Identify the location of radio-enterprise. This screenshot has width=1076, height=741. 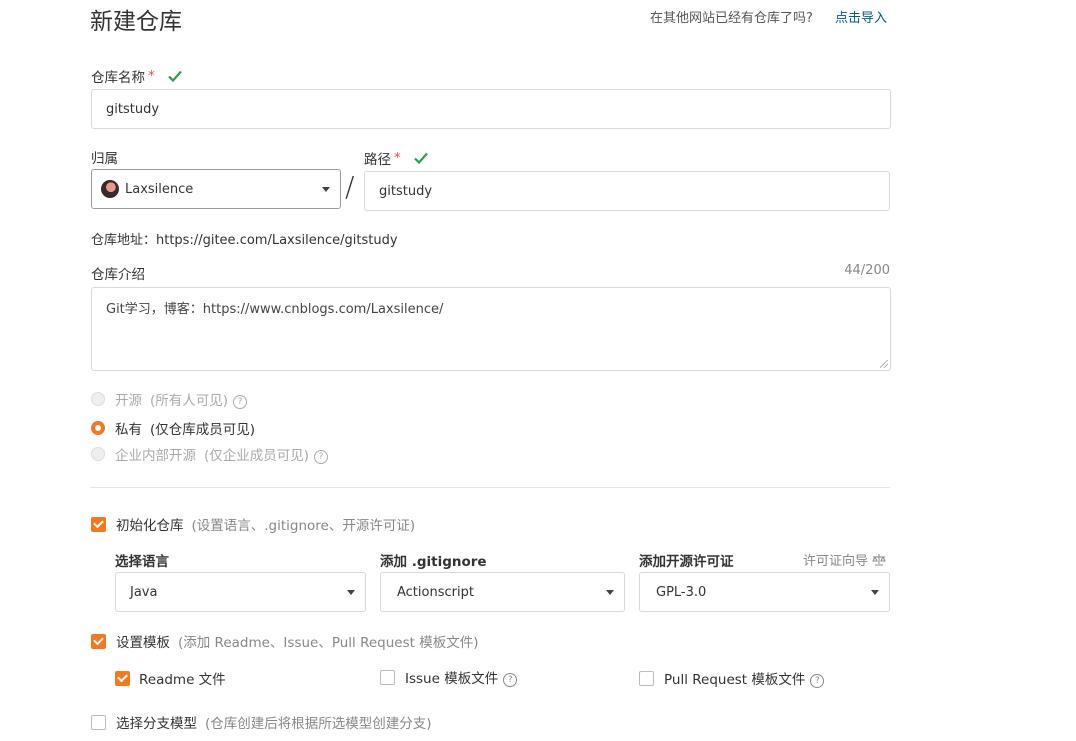
(98, 454).